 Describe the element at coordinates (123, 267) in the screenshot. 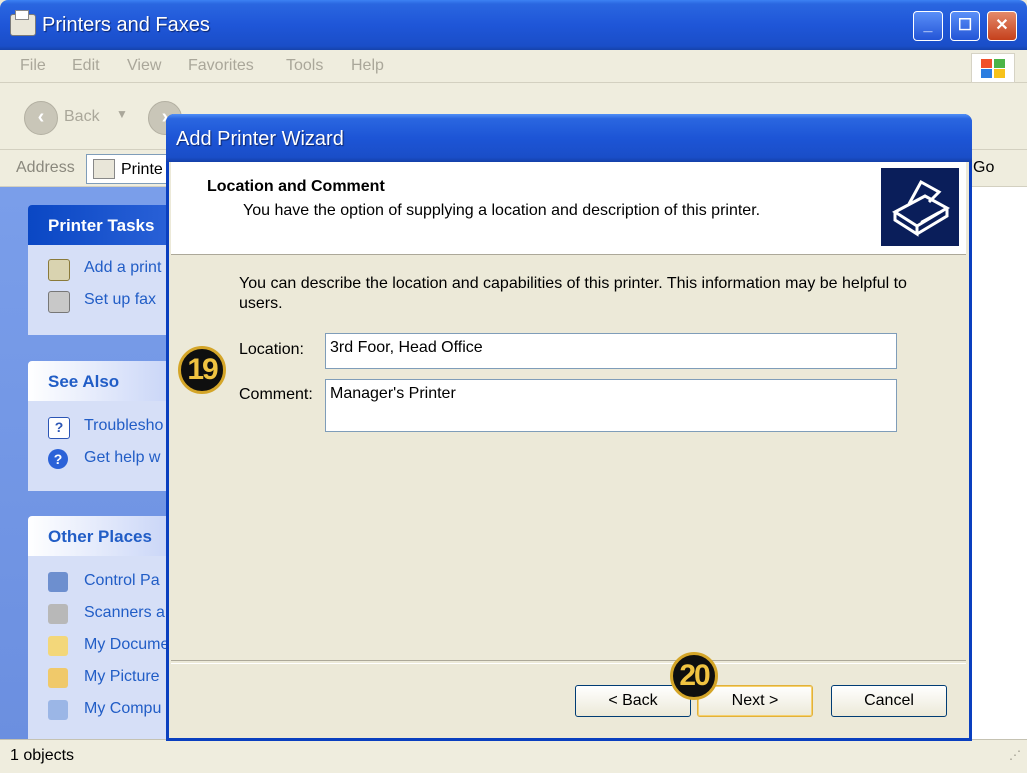

I see `task-add-printer-label: Add a print` at that location.